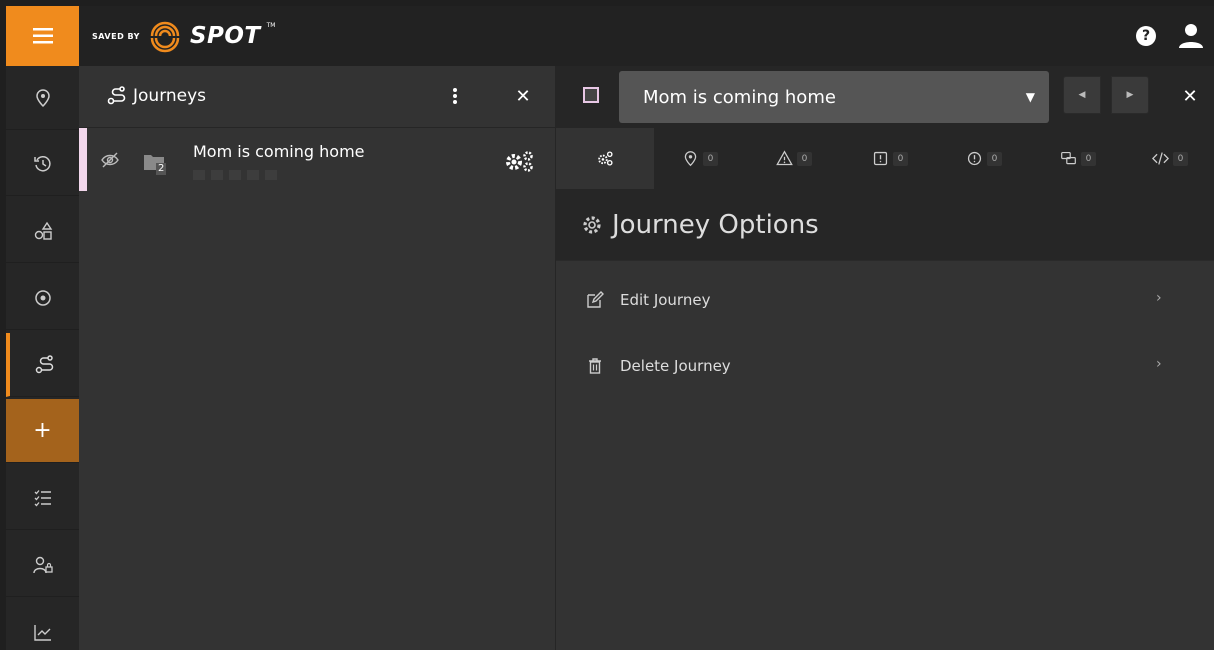 This screenshot has height=650, width=1214. I want to click on chat-bubbles-icon, so click(1068, 158).